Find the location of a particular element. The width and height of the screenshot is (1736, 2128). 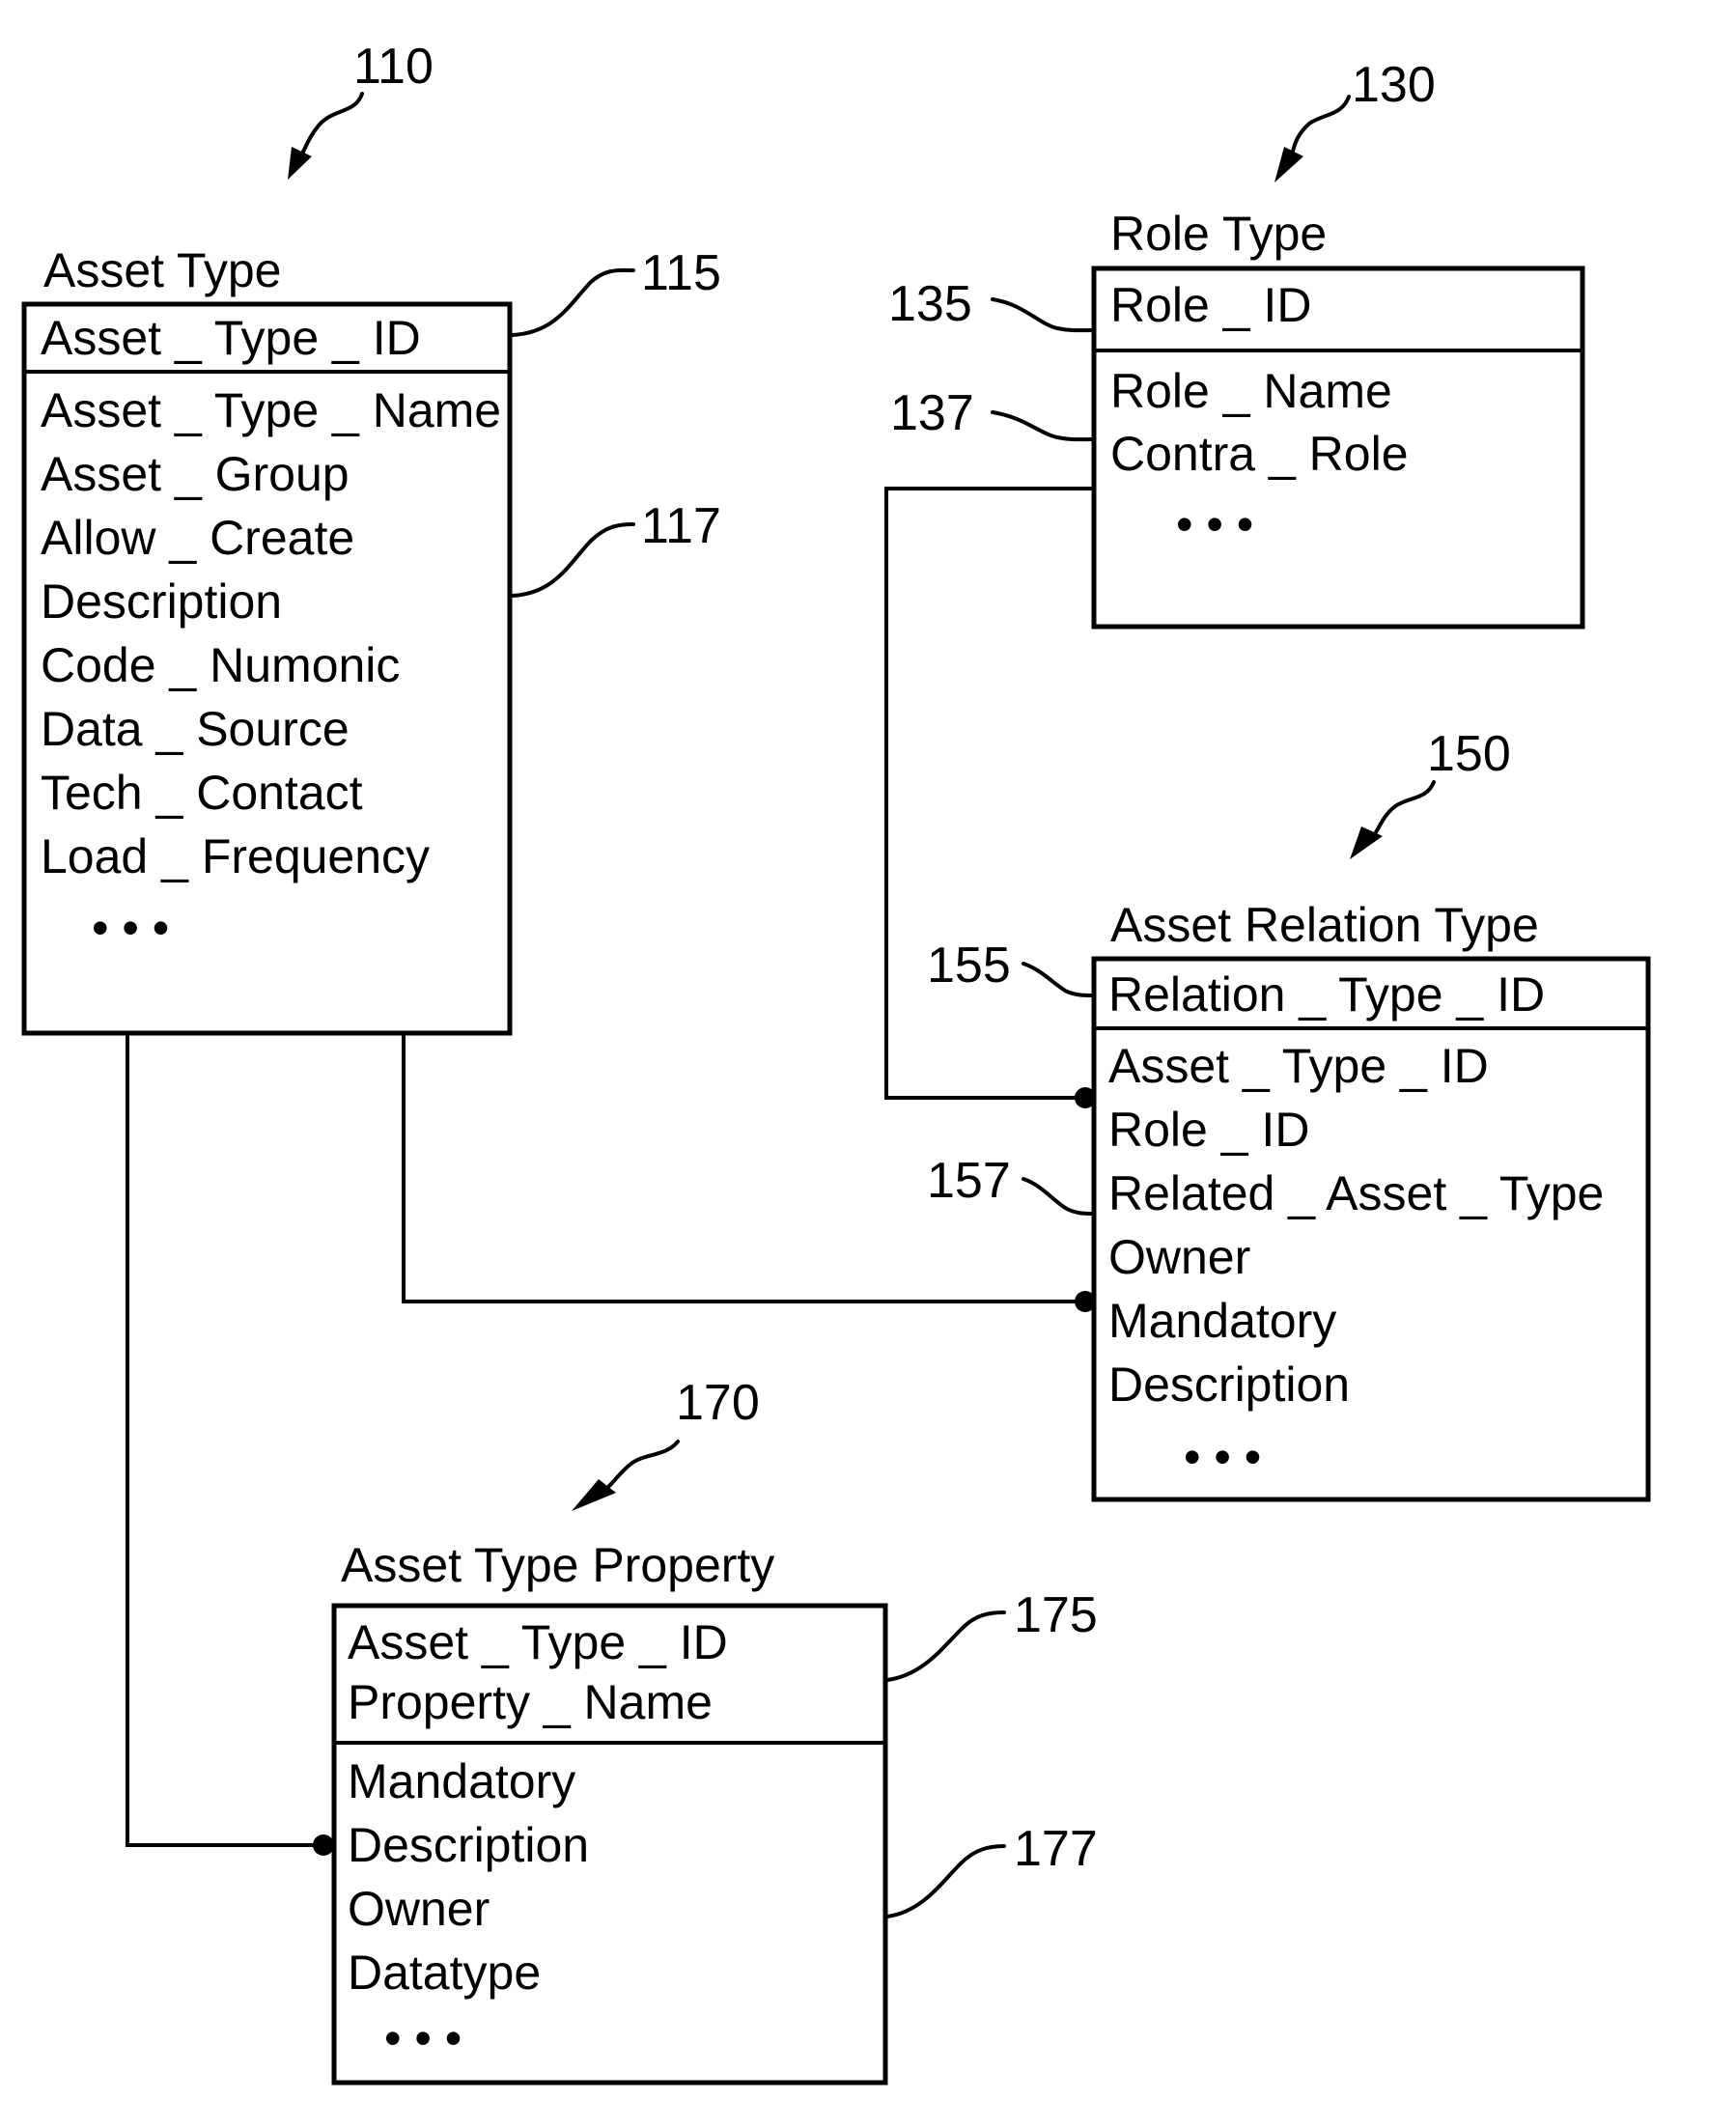

ref-label-117: 117 is located at coordinates (681, 526).